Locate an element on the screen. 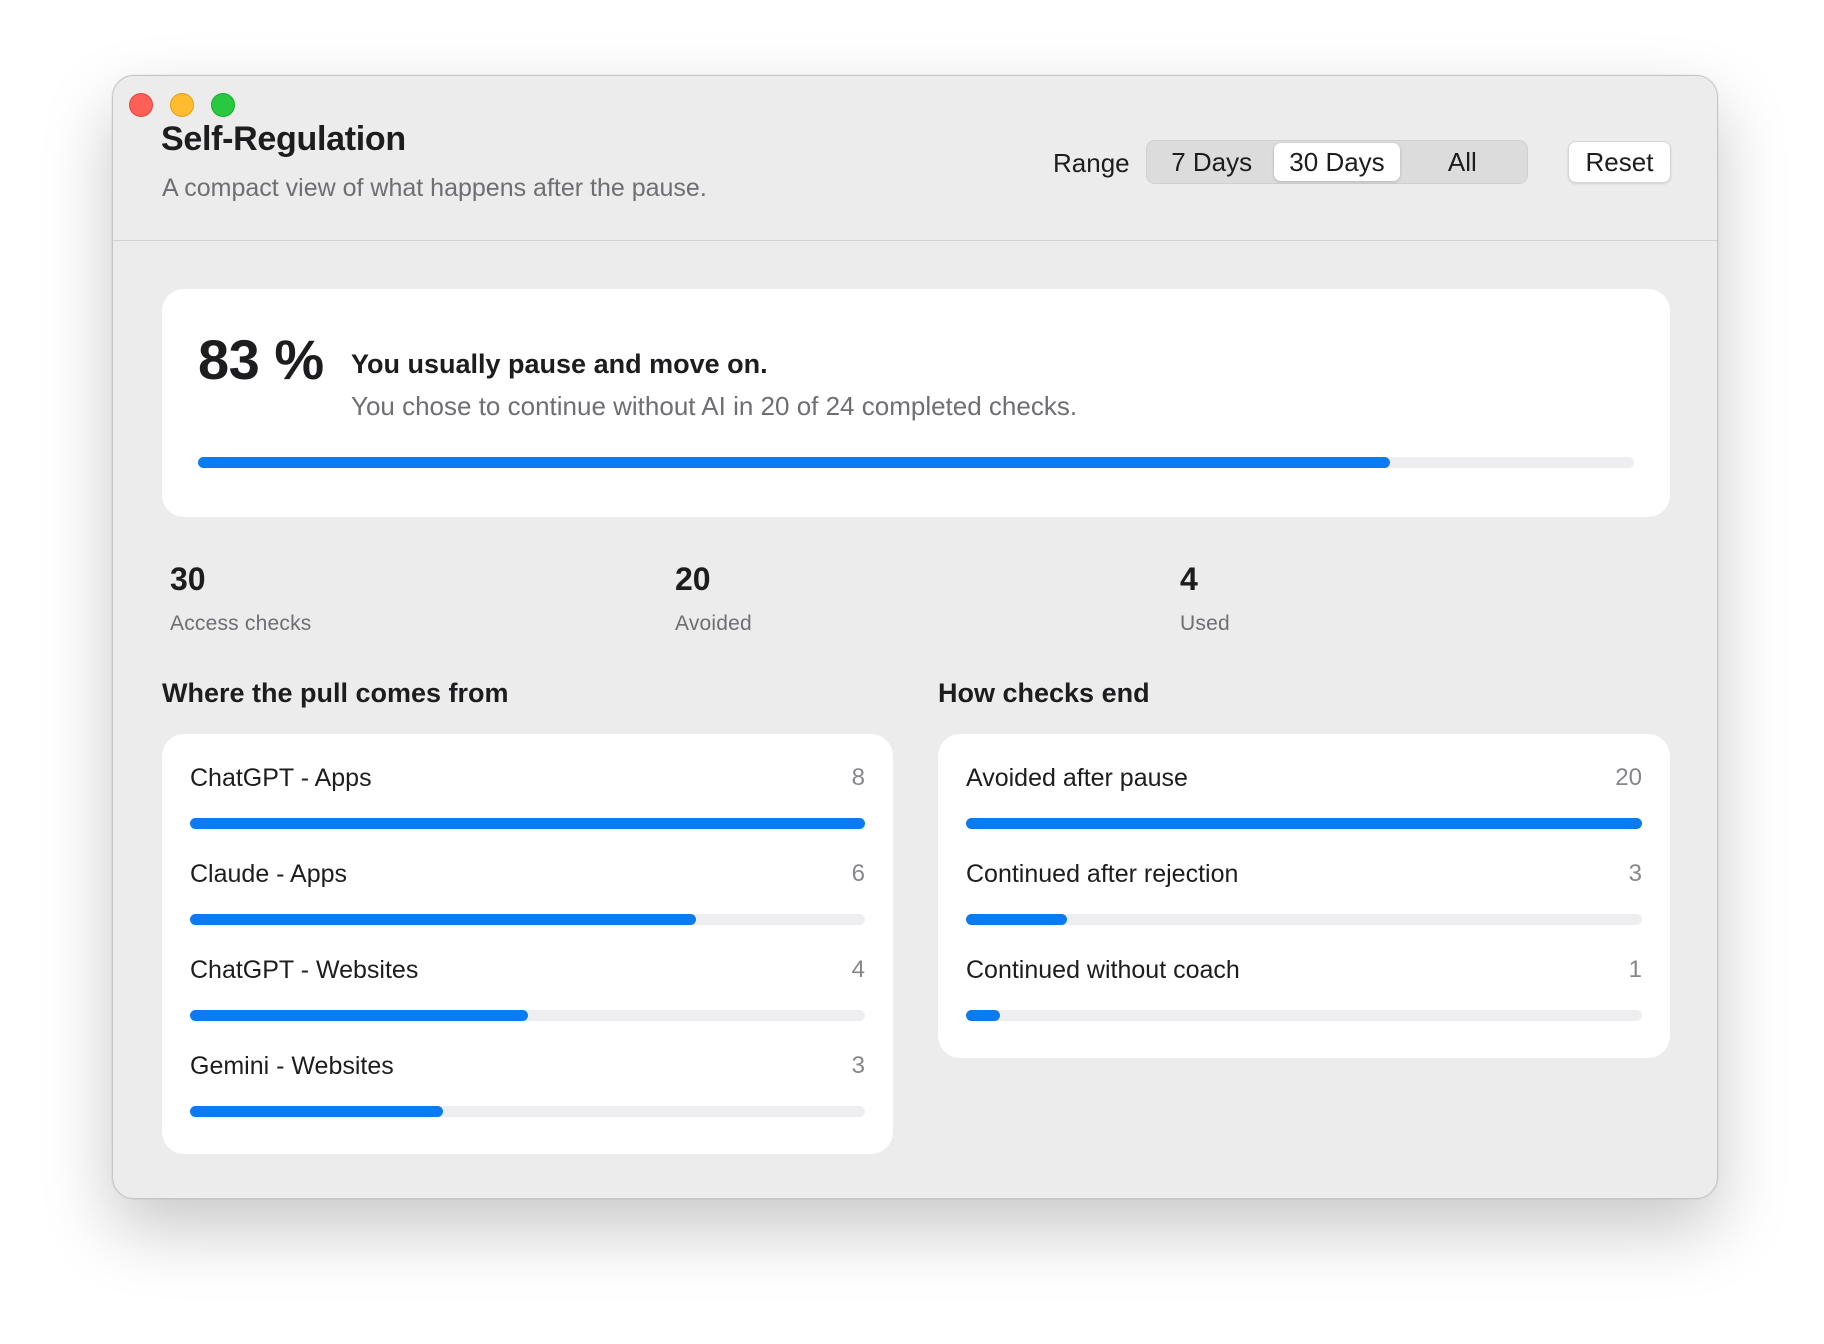 The width and height of the screenshot is (1824, 1344). source-count: 8 is located at coordinates (858, 777).